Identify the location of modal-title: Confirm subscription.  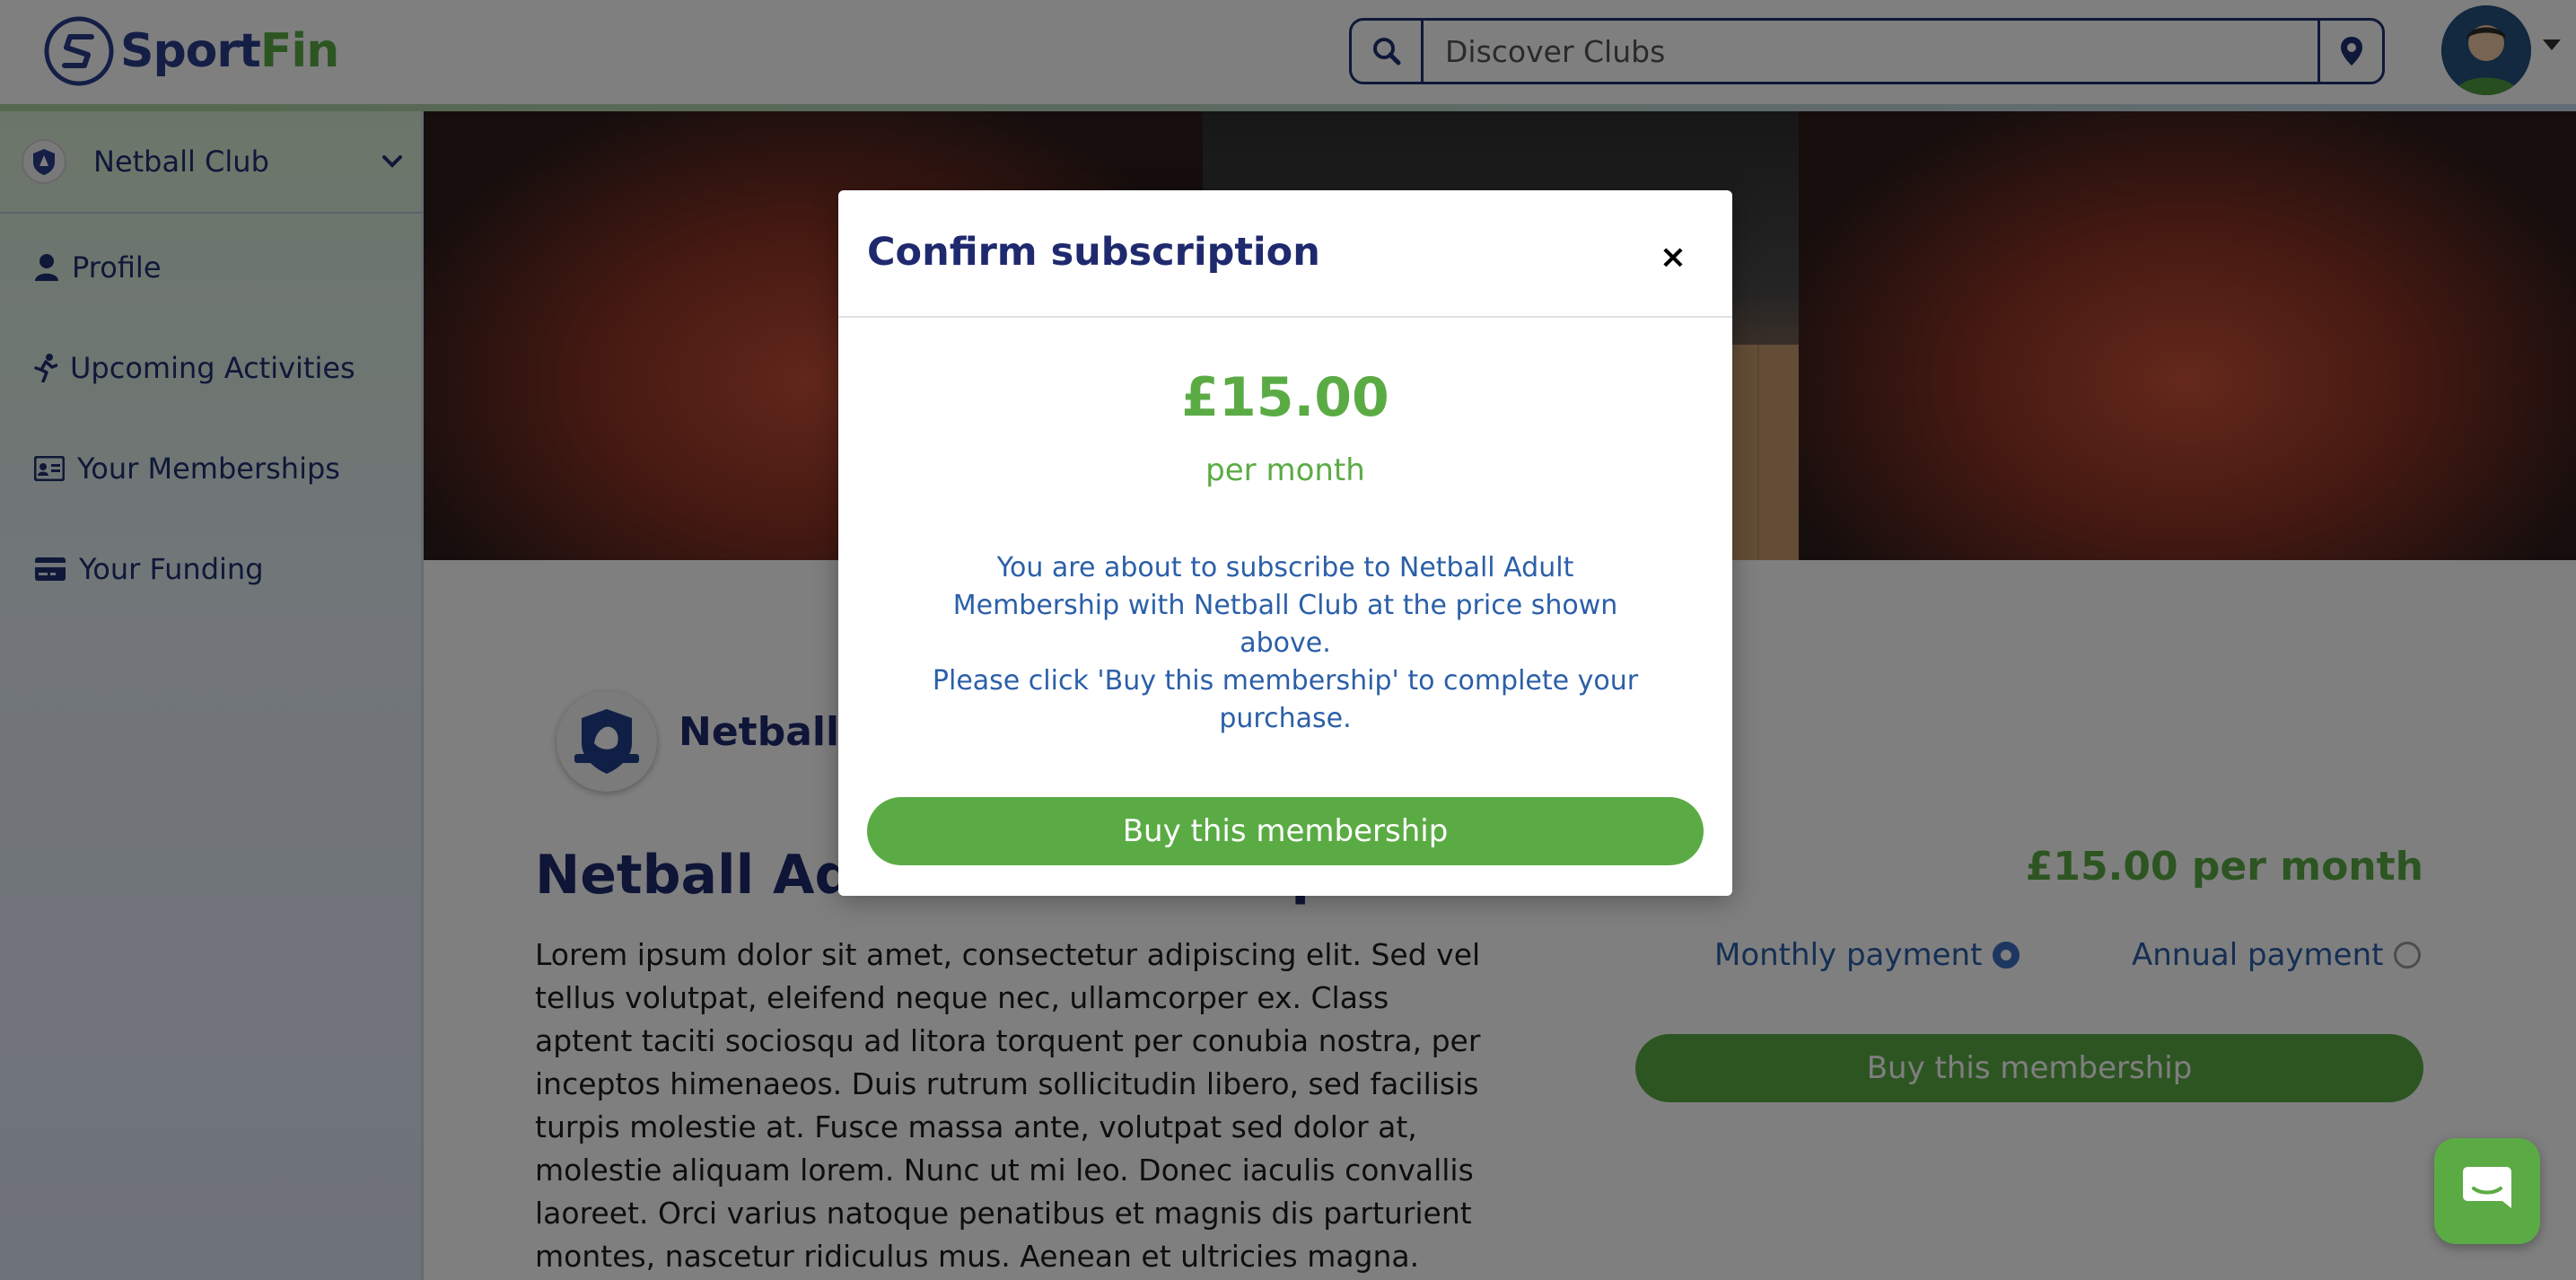
(1093, 252).